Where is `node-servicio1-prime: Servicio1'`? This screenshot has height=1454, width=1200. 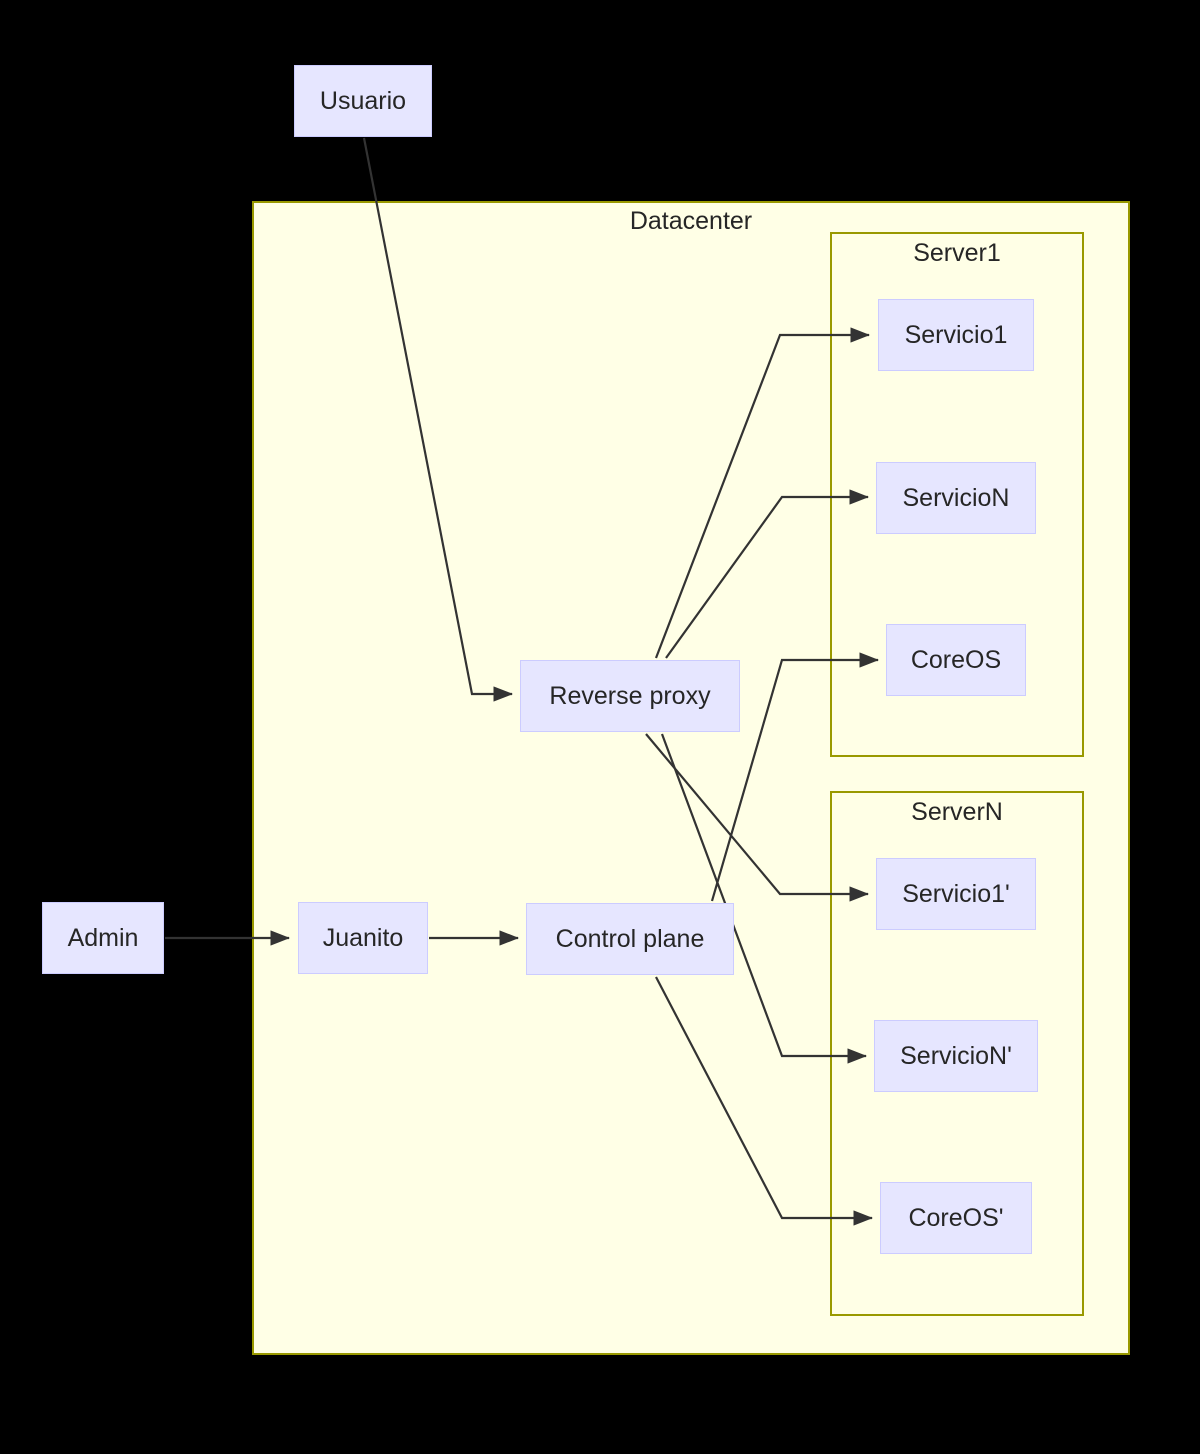
node-servicio1-prime: Servicio1' is located at coordinates (956, 894).